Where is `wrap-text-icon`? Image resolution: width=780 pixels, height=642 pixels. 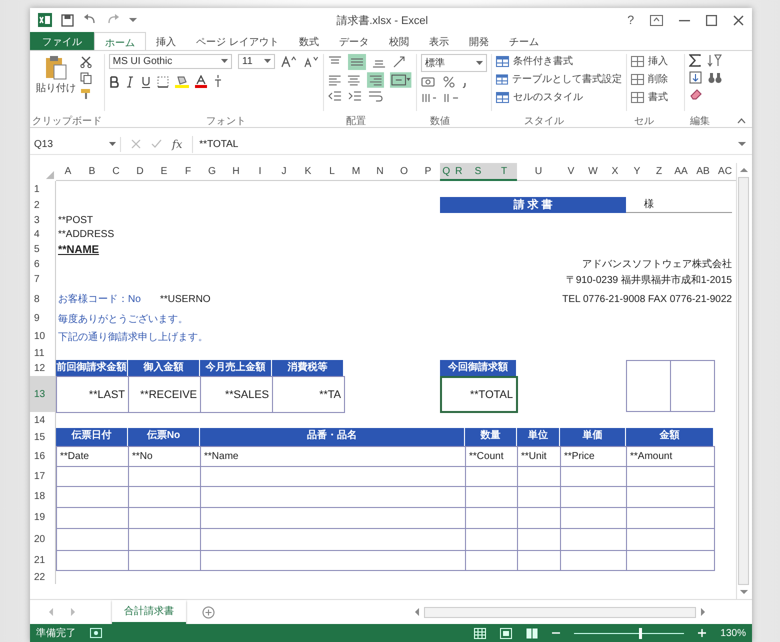 wrap-text-icon is located at coordinates (376, 96).